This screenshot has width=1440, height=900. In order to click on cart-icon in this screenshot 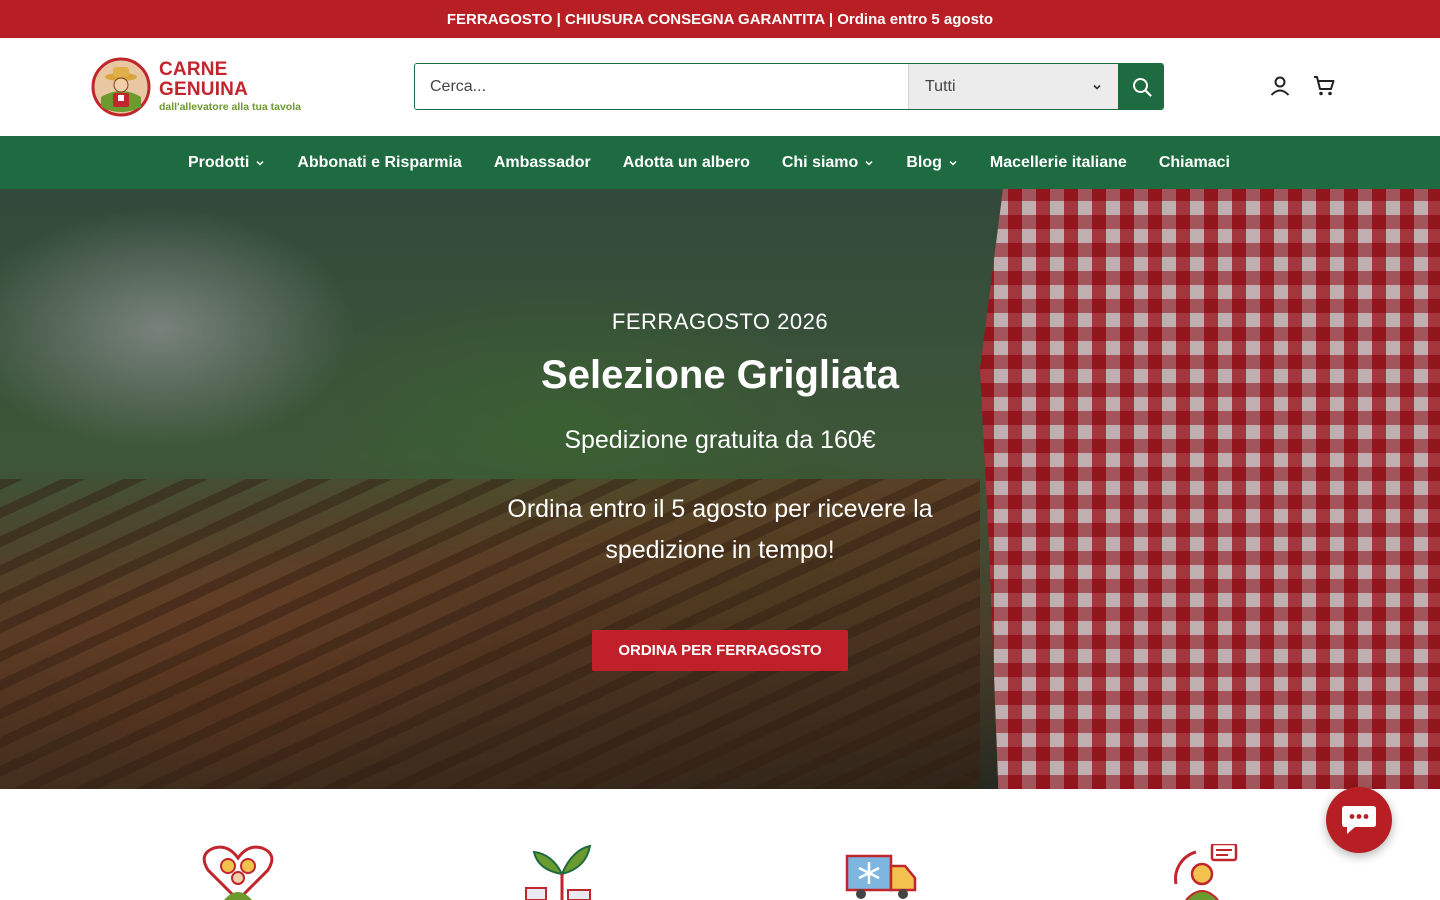, I will do `click(1324, 86)`.